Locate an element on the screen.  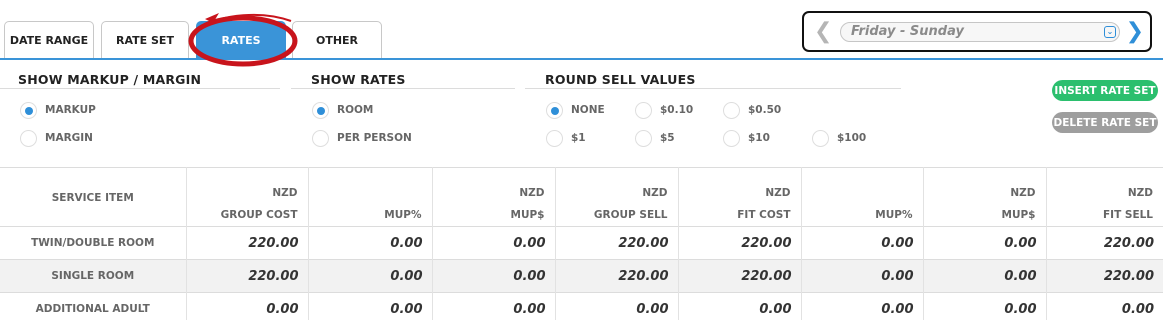
column-header-label: GROUP COST is located at coordinates (259, 215).